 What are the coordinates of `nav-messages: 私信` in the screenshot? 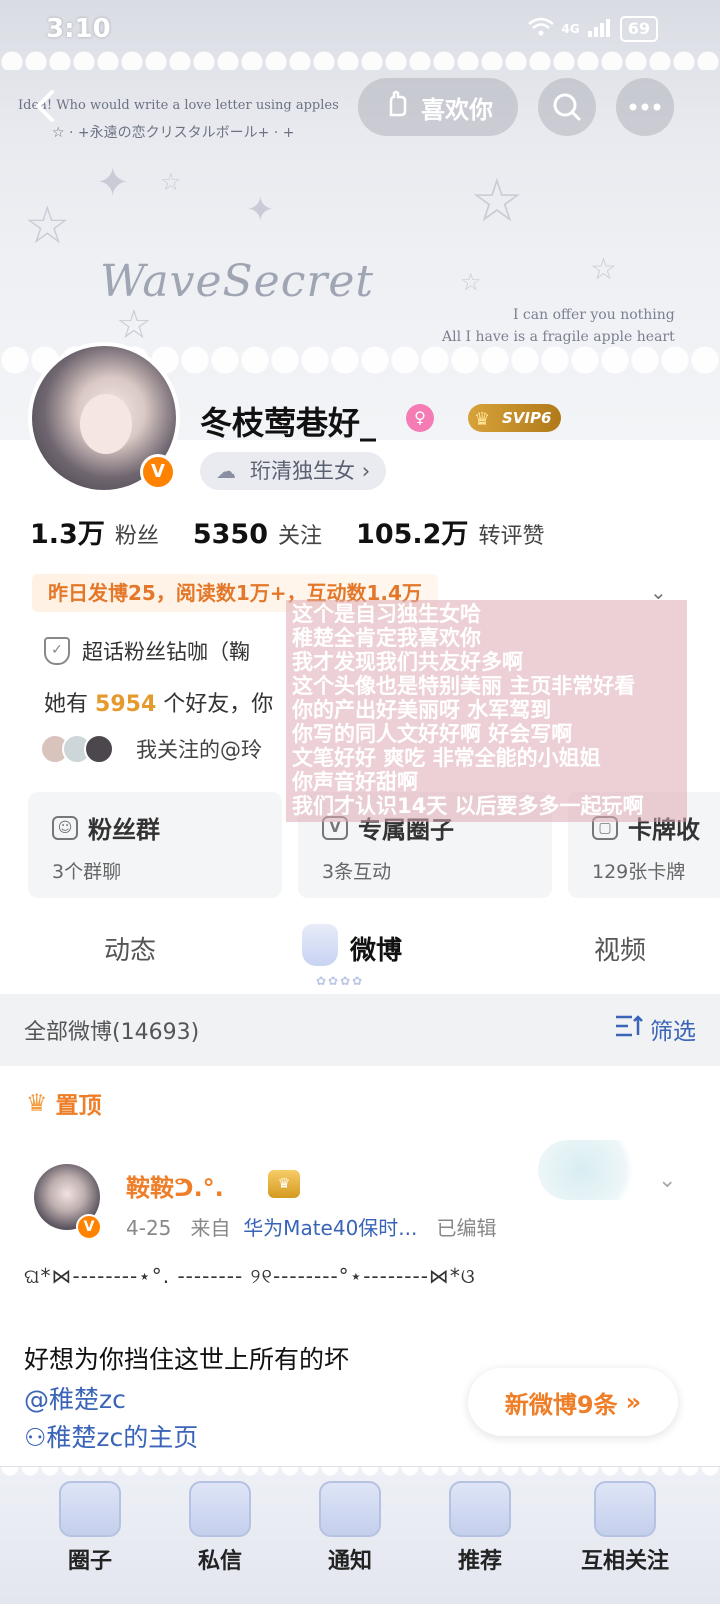 It's located at (220, 1528).